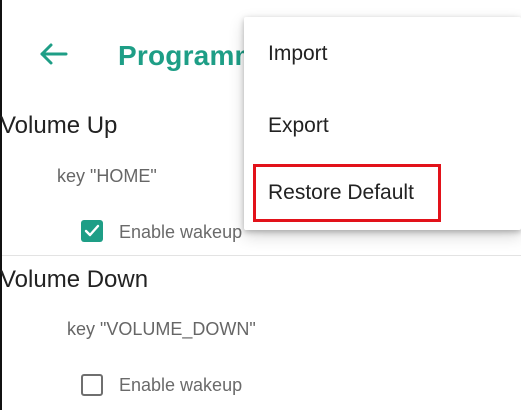 Image resolution: width=521 pixels, height=410 pixels. I want to click on menu-item-import: Import, so click(382, 54).